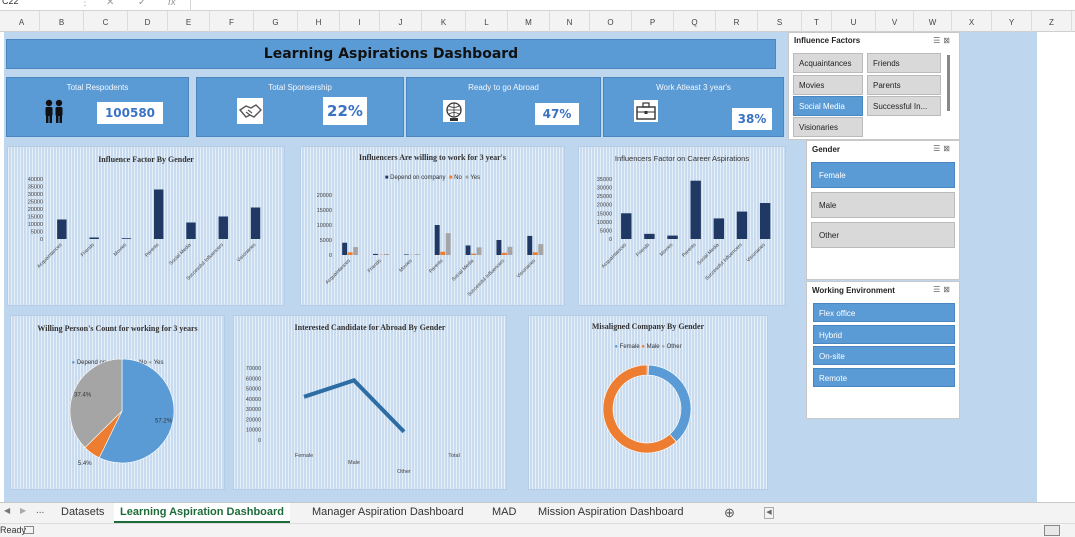  I want to click on column-header-row: ABCDEFGHIJKLMNOPQRSTUVWXYZ, so click(537, 21).